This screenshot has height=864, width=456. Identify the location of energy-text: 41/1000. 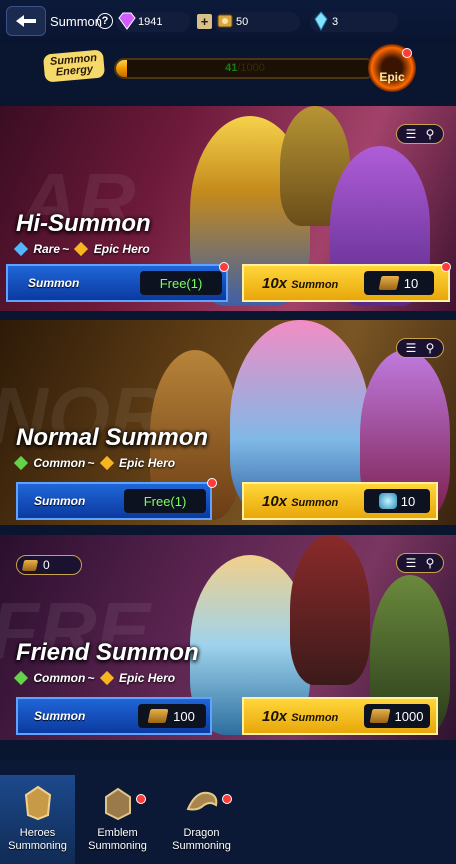
(245, 68).